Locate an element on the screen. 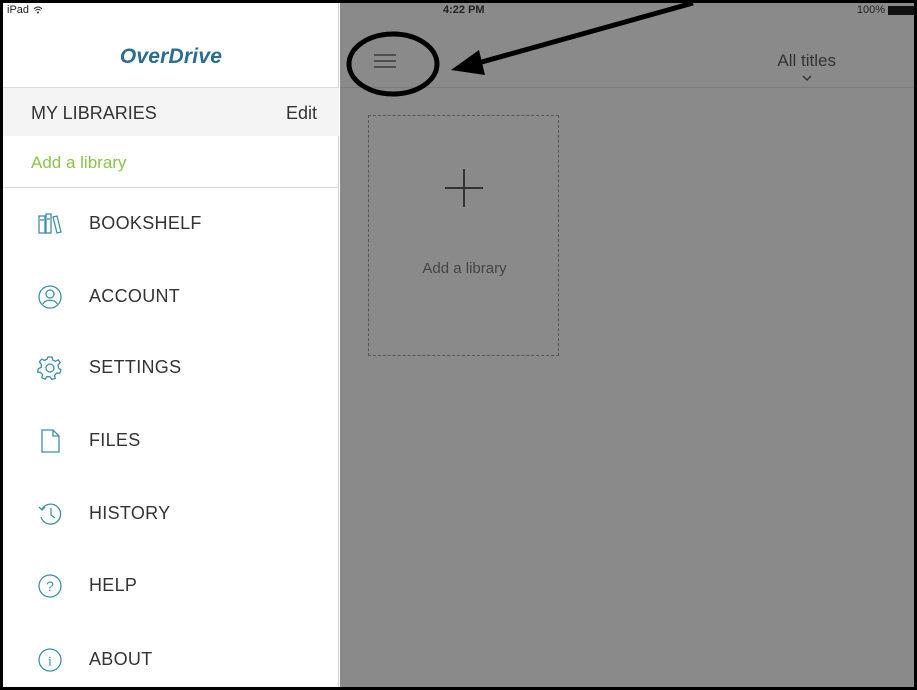 The height and width of the screenshot is (690, 917). add-library-link: Add a library is located at coordinates (78, 163).